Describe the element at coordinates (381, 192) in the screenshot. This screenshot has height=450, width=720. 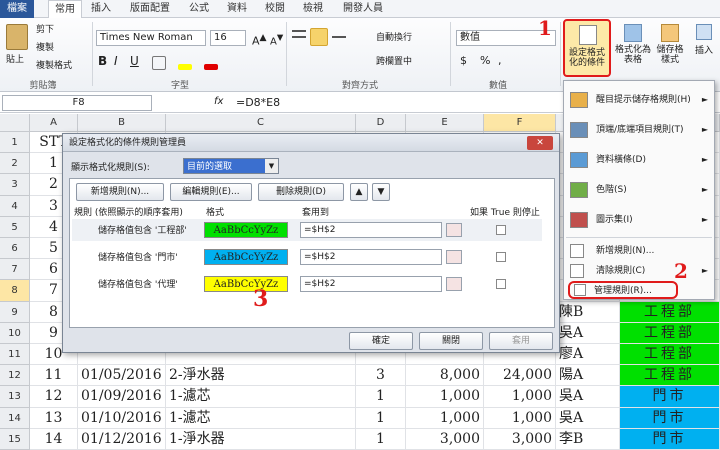
I see `move-down-icon: ▼` at that location.